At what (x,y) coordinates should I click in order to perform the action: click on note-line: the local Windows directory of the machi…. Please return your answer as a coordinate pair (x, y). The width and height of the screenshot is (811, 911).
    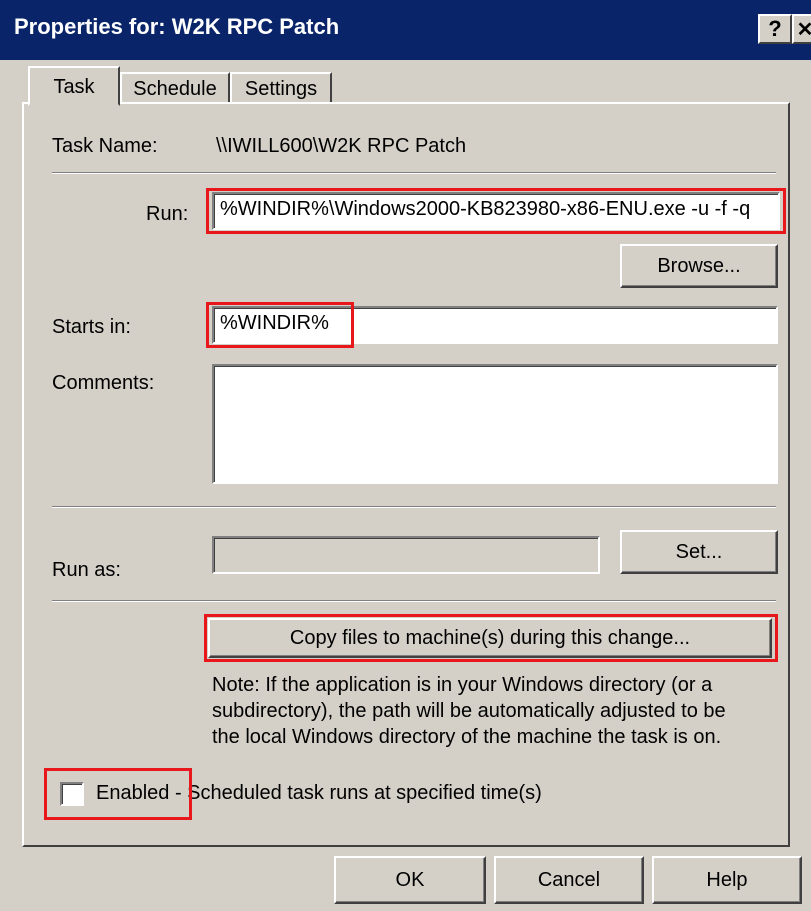
    Looking at the image, I should click on (467, 737).